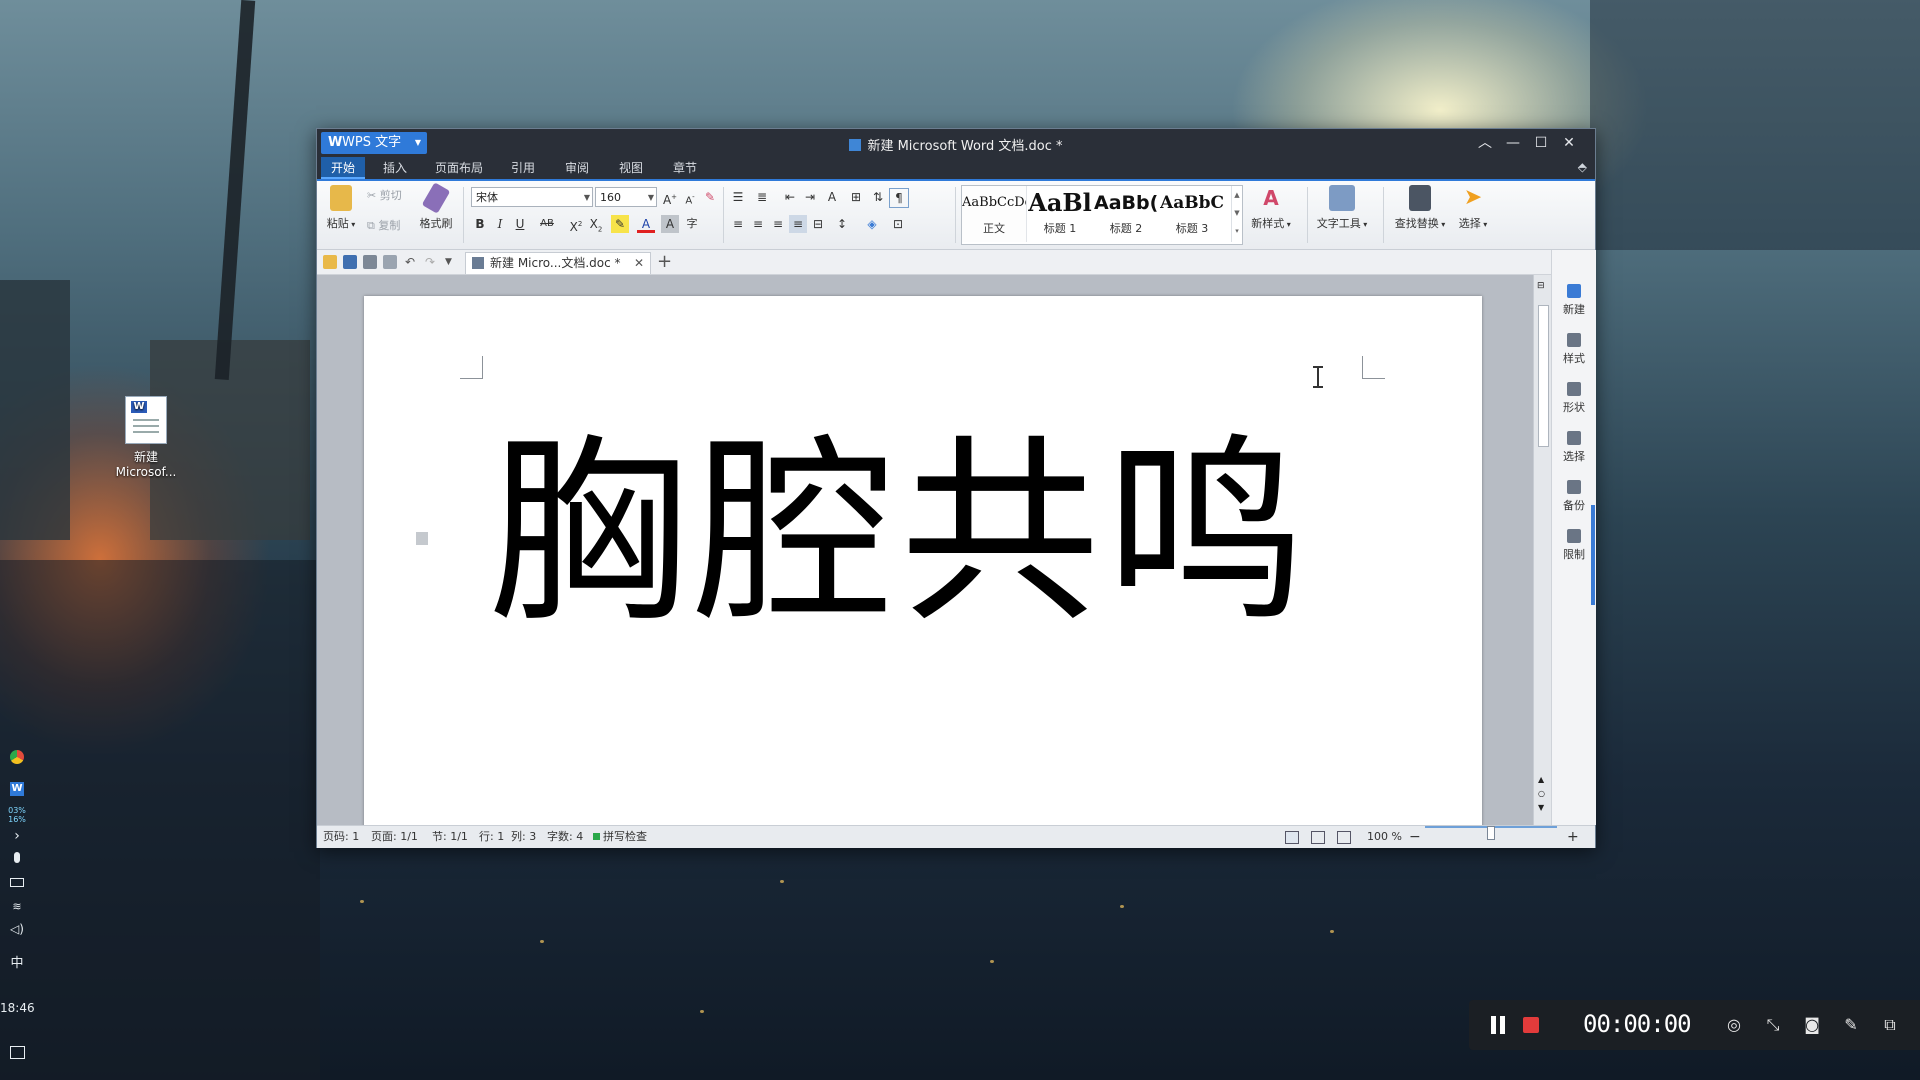 Image resolution: width=1920 pixels, height=1080 pixels. I want to click on vertical-scrollbar: ⊟ ▲ ○ ▼, so click(1542, 550).